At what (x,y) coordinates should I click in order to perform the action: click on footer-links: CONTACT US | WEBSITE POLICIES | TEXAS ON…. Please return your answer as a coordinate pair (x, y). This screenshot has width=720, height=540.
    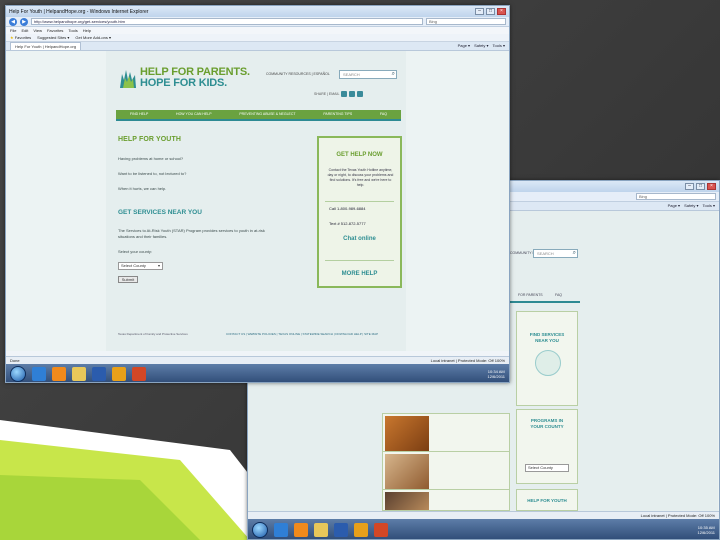
    Looking at the image, I should click on (302, 334).